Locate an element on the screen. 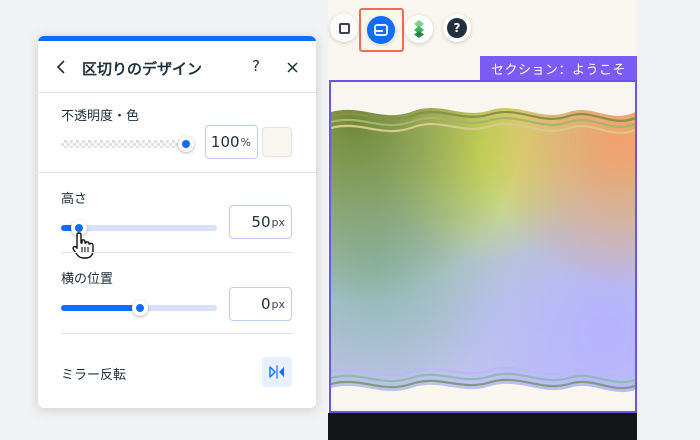  layers-tool-button is located at coordinates (419, 29).